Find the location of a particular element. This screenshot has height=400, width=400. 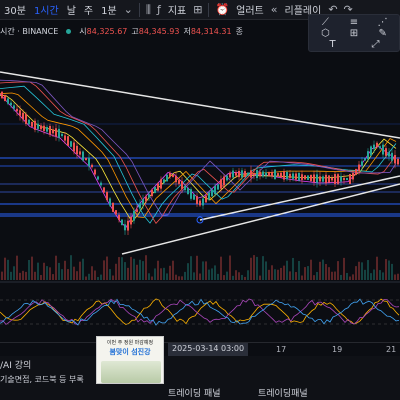

trendline-tool-icon: ⟋ is located at coordinates (325, 22).